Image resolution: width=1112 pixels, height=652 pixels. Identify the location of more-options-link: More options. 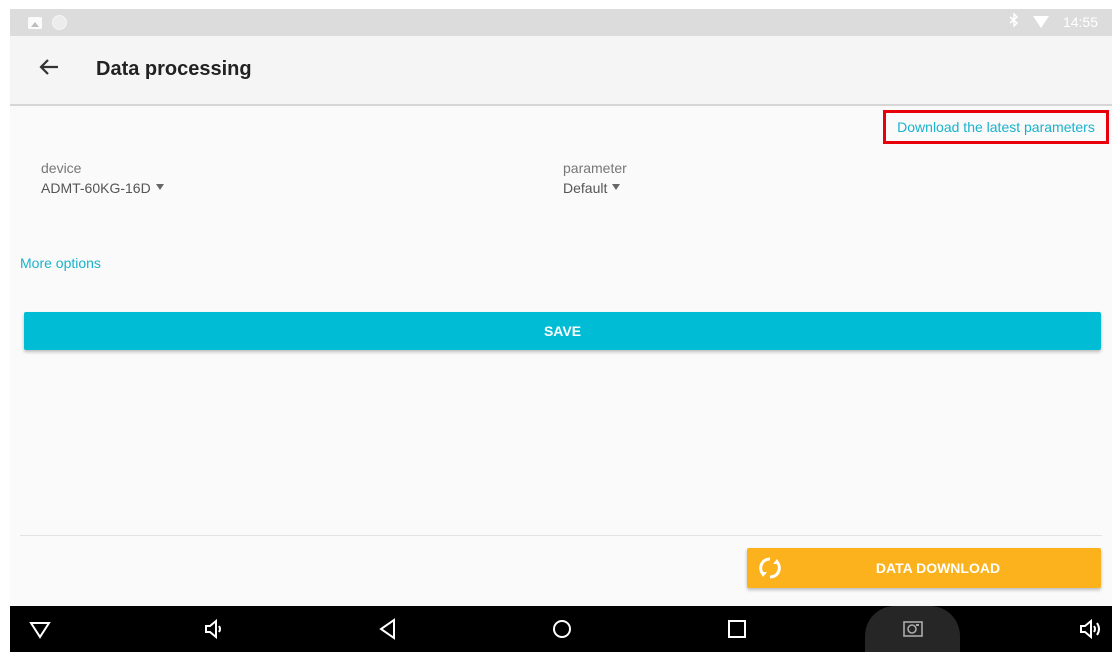
(60, 263).